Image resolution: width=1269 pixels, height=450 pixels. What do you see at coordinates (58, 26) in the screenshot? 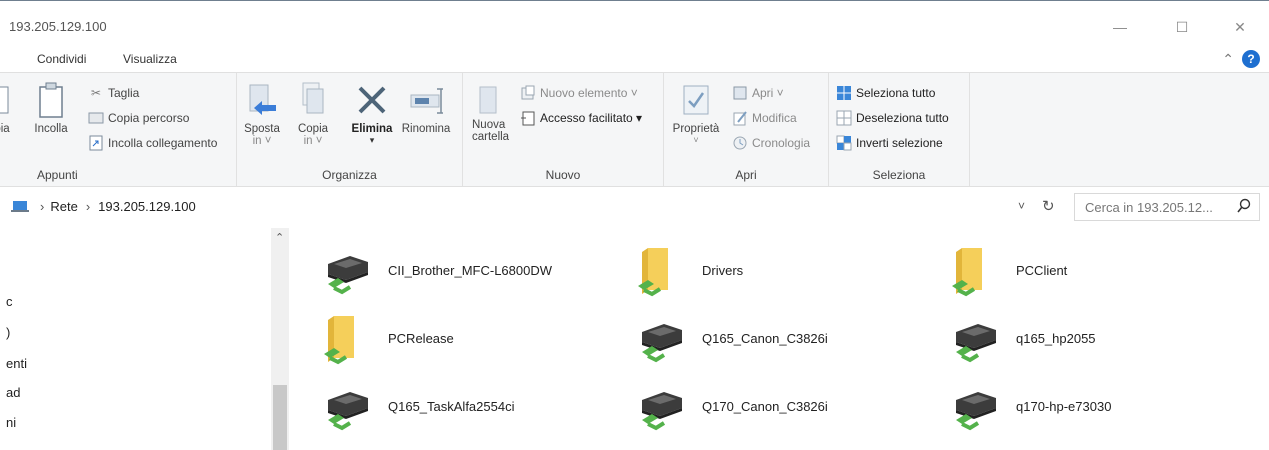
I see `window-title: 193.205.129.100` at bounding box center [58, 26].